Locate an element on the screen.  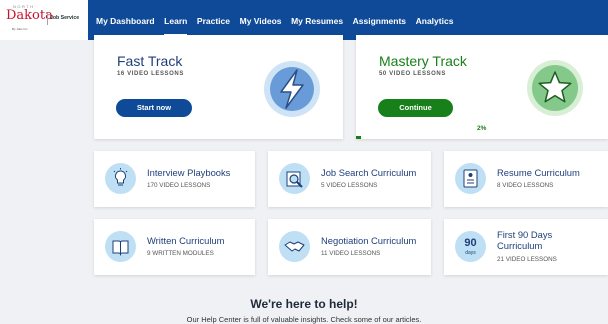
start-now-button: Start now is located at coordinates (154, 108).